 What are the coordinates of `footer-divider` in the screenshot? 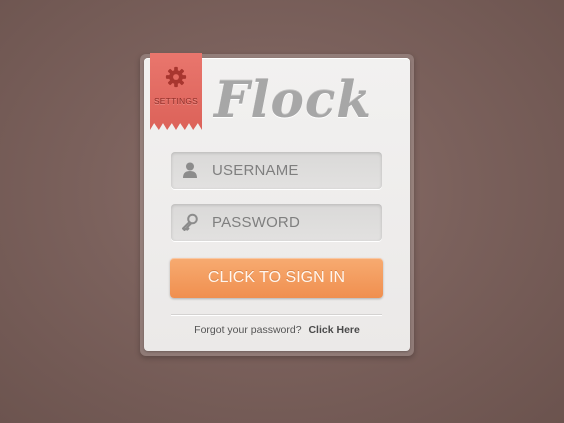 It's located at (276, 314).